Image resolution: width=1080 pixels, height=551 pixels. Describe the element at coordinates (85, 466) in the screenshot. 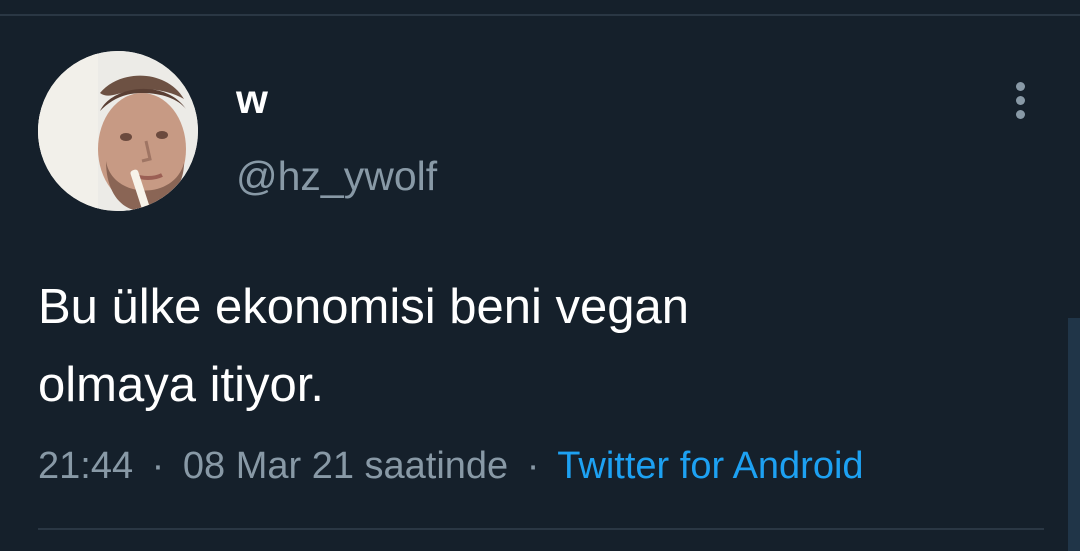

I see `tweet-time: 21:44` at that location.